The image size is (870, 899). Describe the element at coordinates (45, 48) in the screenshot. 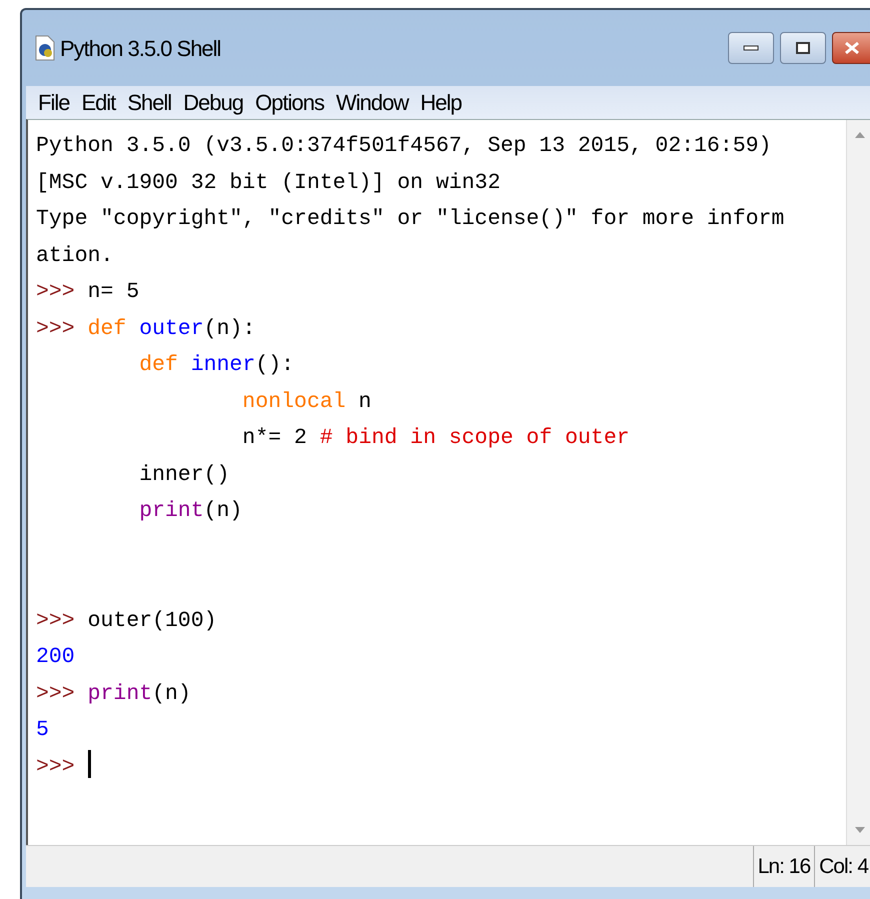

I see `python-shell-icon` at that location.